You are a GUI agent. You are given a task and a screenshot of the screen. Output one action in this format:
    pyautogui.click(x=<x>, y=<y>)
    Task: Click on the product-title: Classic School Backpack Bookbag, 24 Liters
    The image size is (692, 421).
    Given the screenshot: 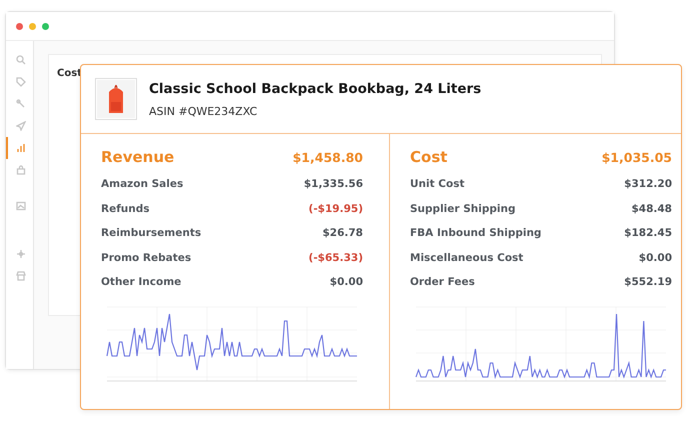 What is the action you would take?
    pyautogui.click(x=315, y=88)
    